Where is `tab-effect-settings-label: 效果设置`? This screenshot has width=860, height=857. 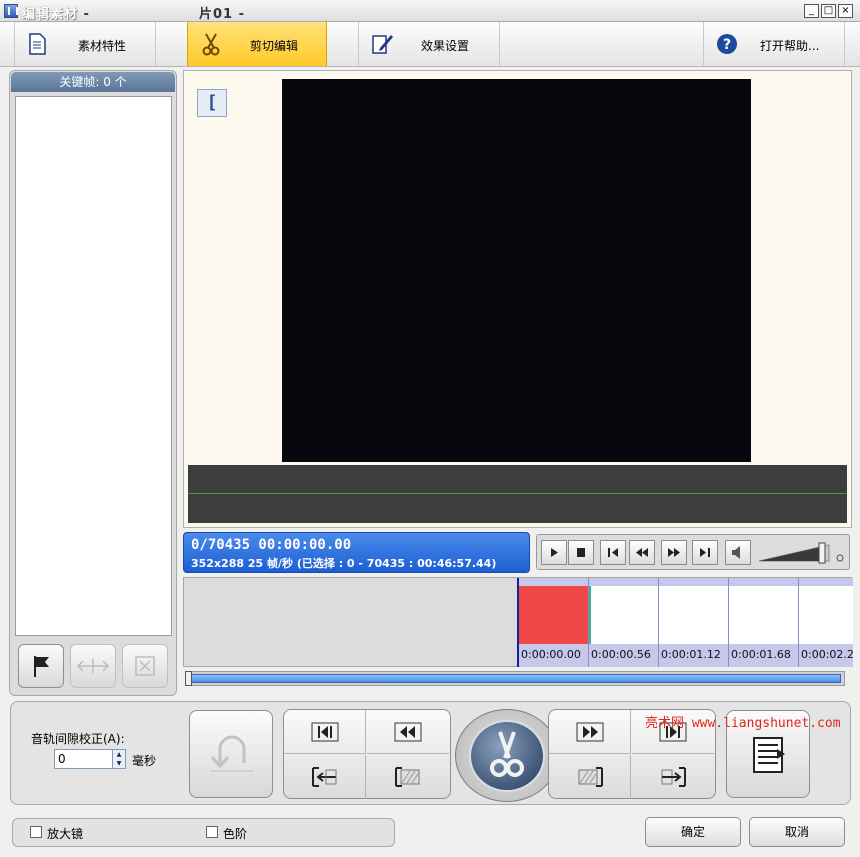 tab-effect-settings-label: 效果设置 is located at coordinates (445, 46).